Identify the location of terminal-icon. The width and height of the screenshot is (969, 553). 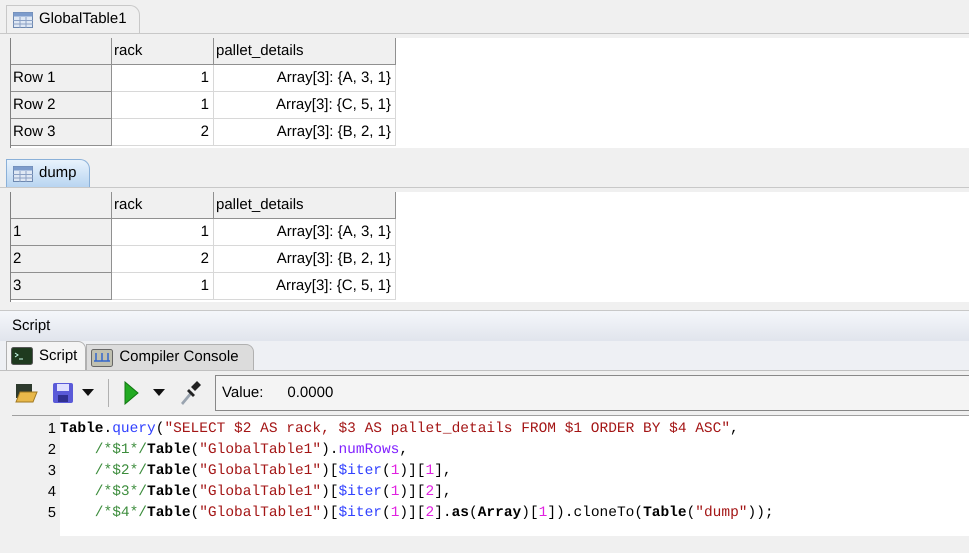
(22, 356).